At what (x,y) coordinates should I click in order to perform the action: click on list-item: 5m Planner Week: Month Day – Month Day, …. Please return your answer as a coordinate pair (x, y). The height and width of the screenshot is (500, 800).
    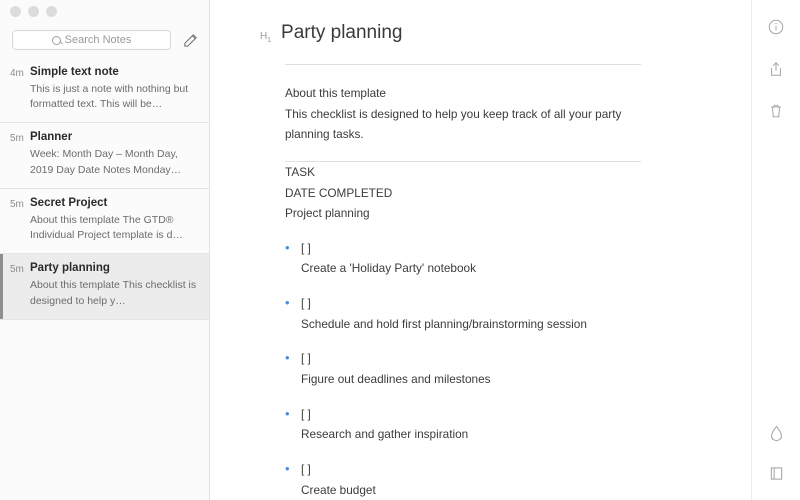
    Looking at the image, I should click on (104, 156).